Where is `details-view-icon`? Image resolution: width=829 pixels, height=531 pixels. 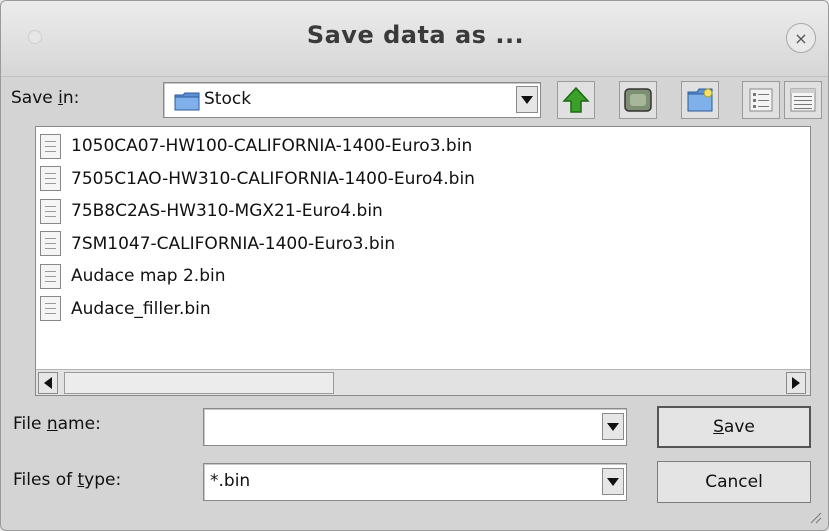 details-view-icon is located at coordinates (803, 100).